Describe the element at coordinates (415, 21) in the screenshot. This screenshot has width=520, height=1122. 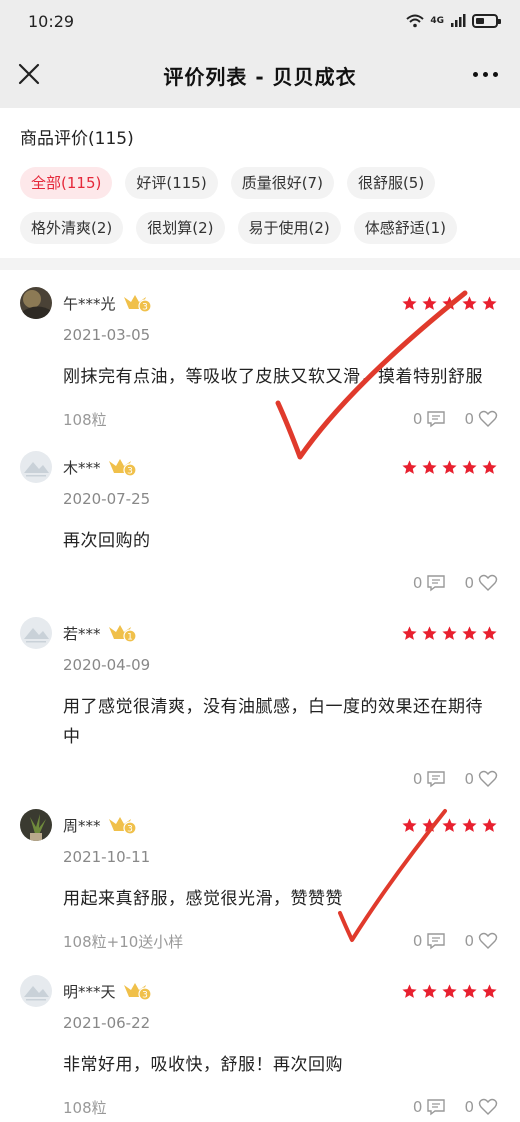
I see `wifi-icon` at that location.